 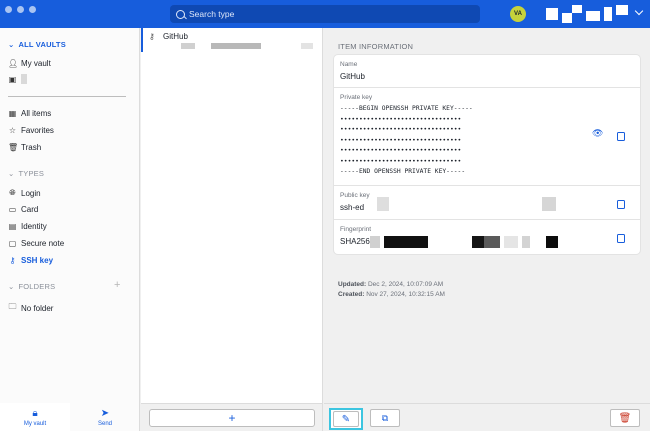 What do you see at coordinates (23, 209) in the screenshot?
I see `sidebar-item-card: ▭ Card` at bounding box center [23, 209].